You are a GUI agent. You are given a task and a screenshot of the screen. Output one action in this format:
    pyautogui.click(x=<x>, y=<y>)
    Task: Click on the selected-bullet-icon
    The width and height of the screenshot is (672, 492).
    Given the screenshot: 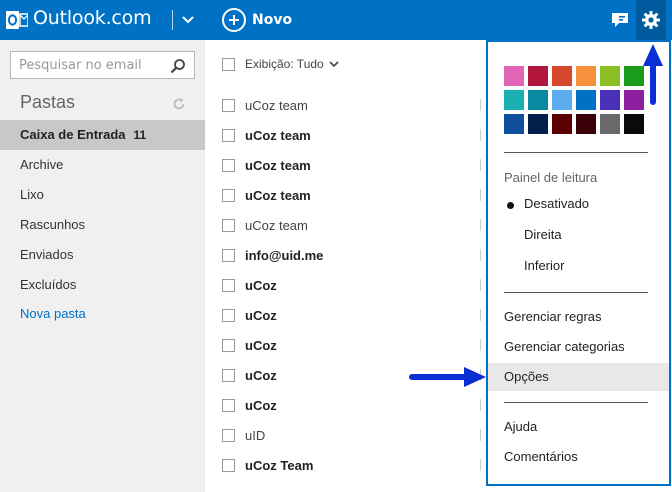 What is the action you would take?
    pyautogui.click(x=510, y=205)
    